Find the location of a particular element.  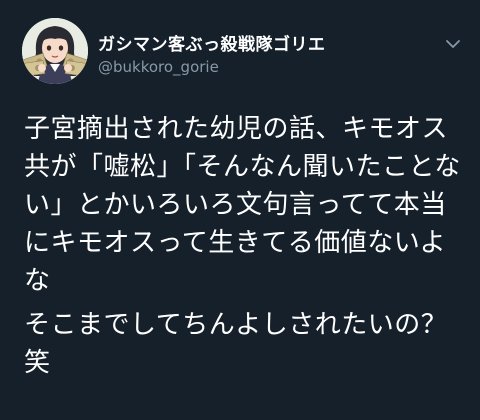

chevron-down-icon is located at coordinates (453, 43).